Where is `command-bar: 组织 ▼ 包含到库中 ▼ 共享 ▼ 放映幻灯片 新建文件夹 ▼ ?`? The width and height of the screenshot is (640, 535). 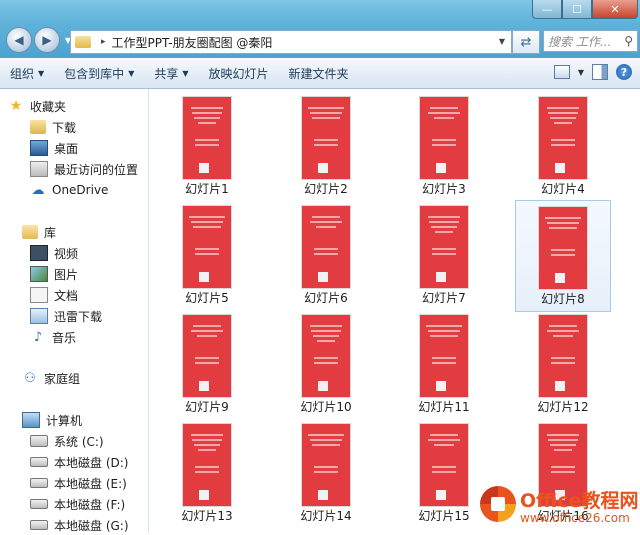
command-bar: 组织 ▼ 包含到库中 ▼ 共享 ▼ 放映幻灯片 新建文件夹 ▼ ? is located at coordinates (320, 73).